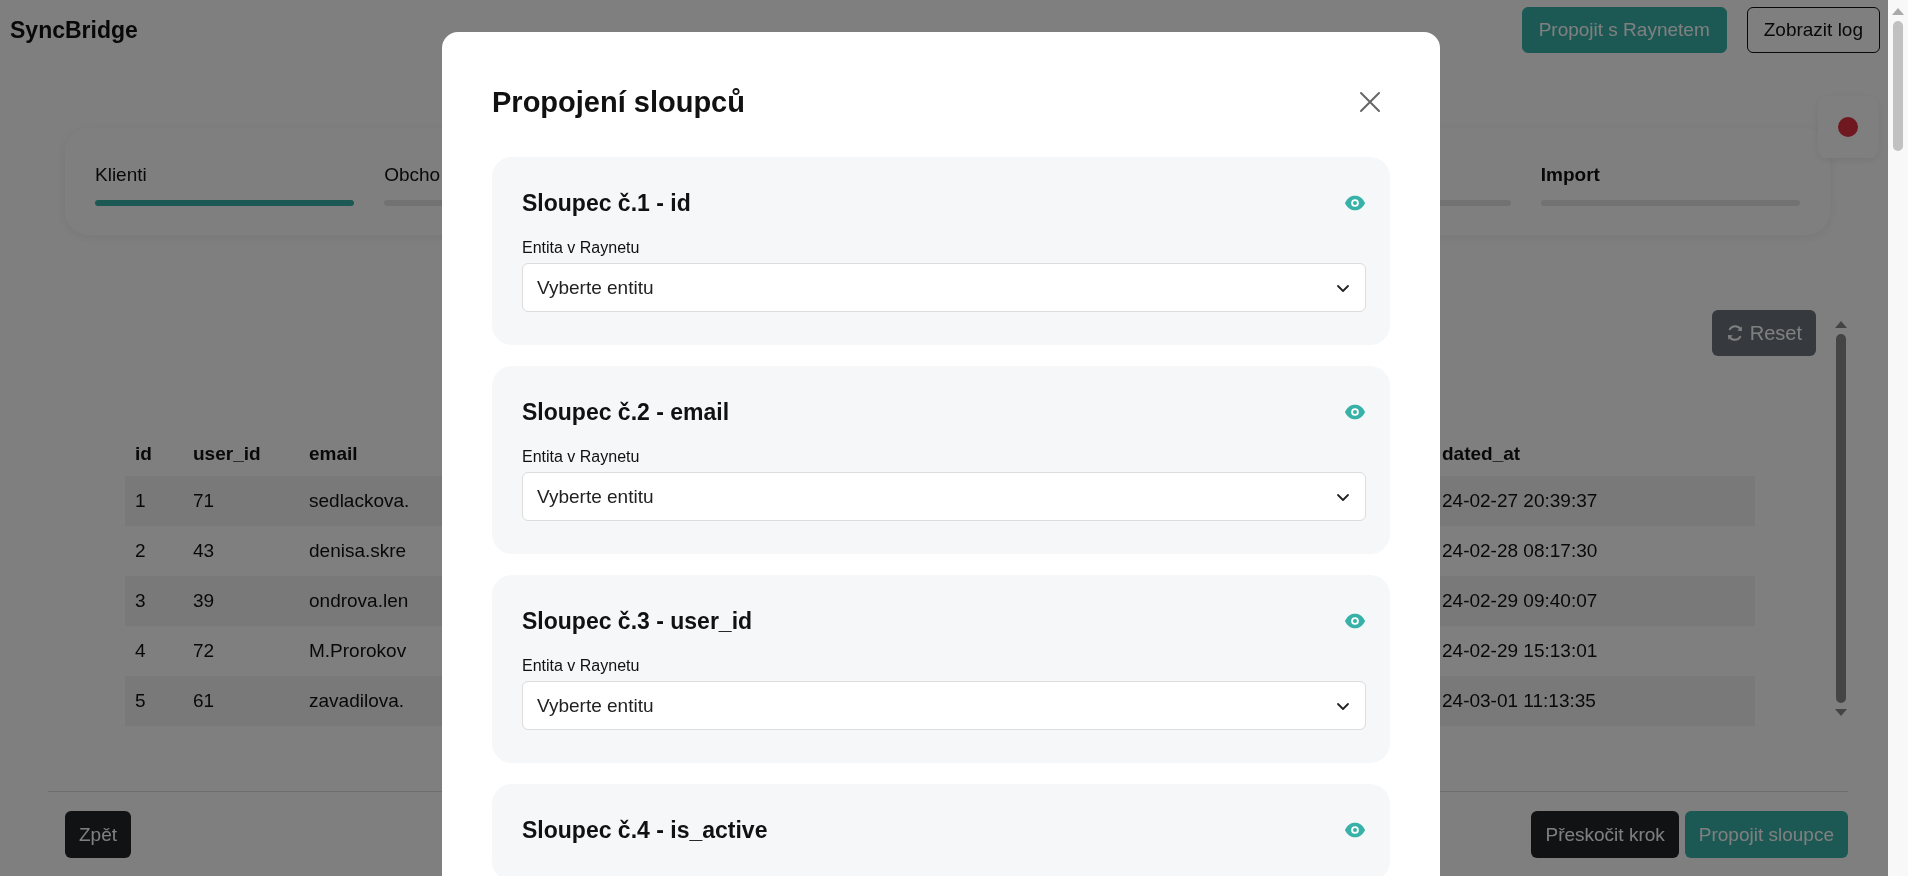 Image resolution: width=1908 pixels, height=876 pixels. What do you see at coordinates (618, 102) in the screenshot?
I see `modal-title: Propojení sloupců` at bounding box center [618, 102].